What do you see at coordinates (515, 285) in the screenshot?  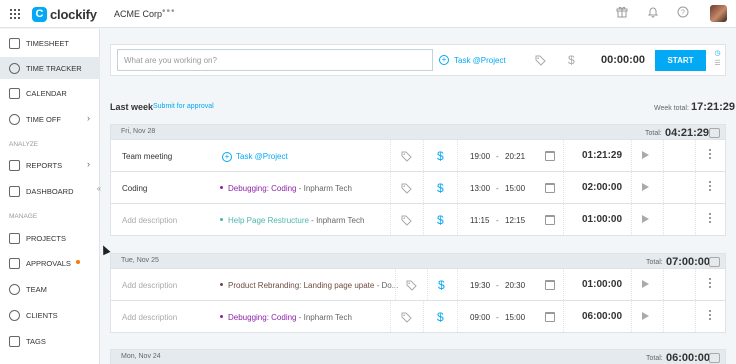 I see `entry-end-time: 20:30` at bounding box center [515, 285].